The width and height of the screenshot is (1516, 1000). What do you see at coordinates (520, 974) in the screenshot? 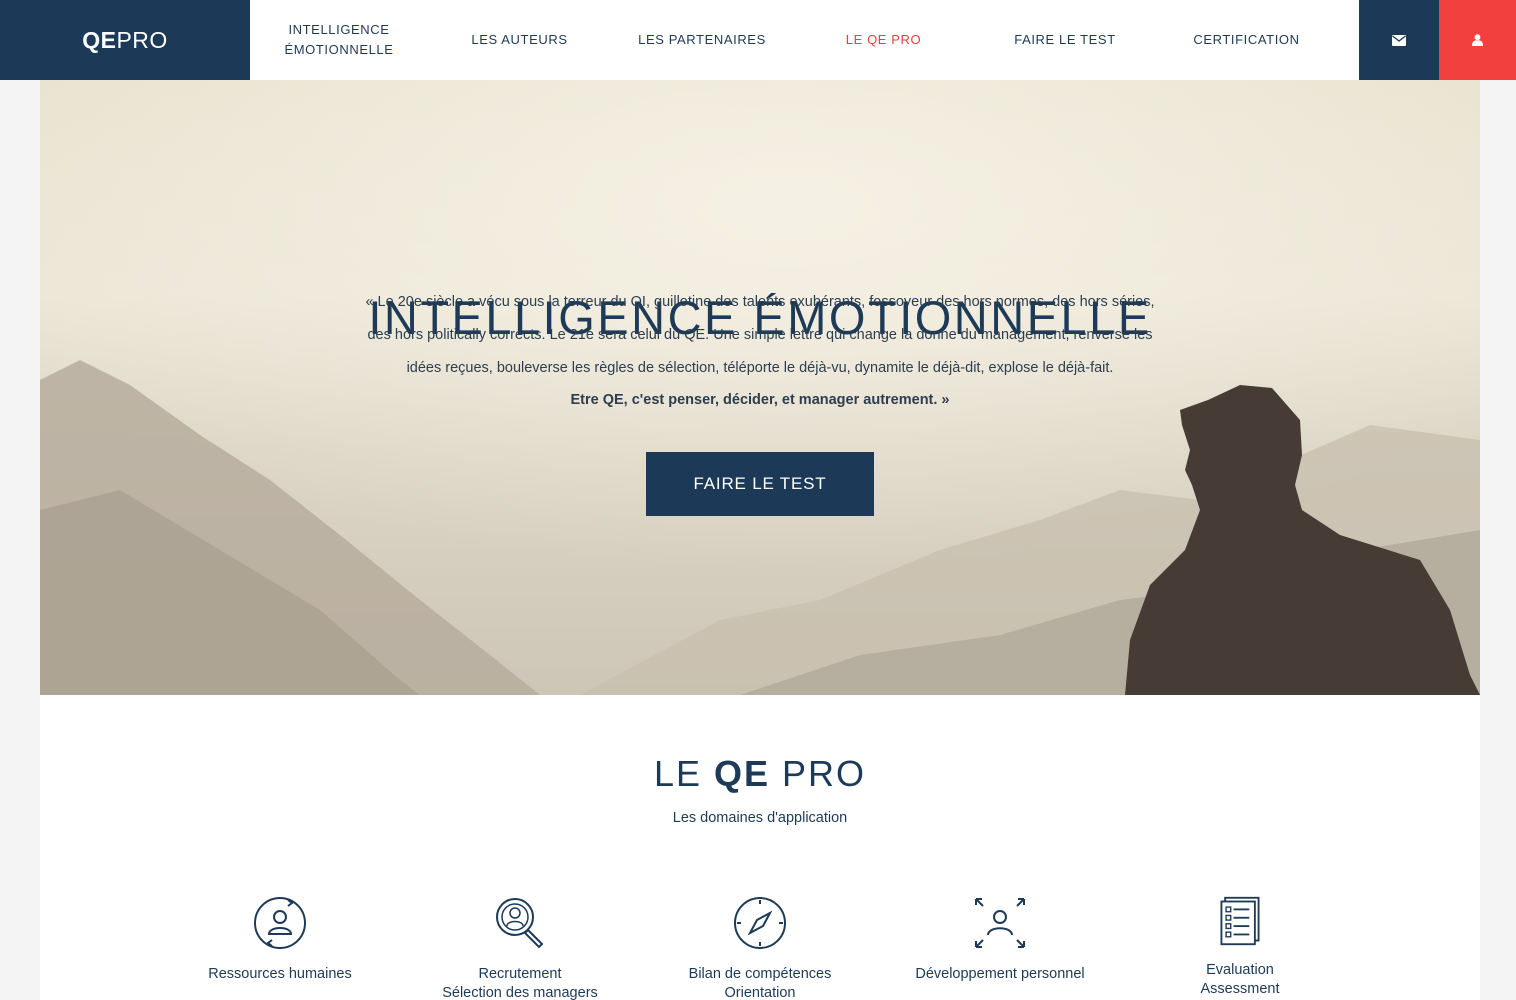
I see `domain-label: Recrutement` at bounding box center [520, 974].